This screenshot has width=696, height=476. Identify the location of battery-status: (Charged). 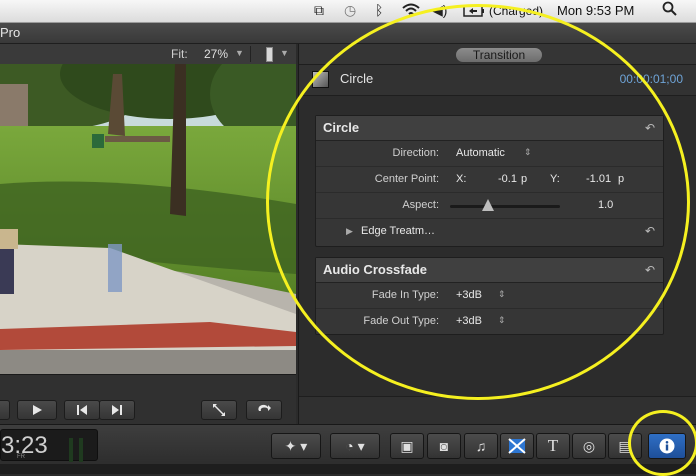
(516, 11).